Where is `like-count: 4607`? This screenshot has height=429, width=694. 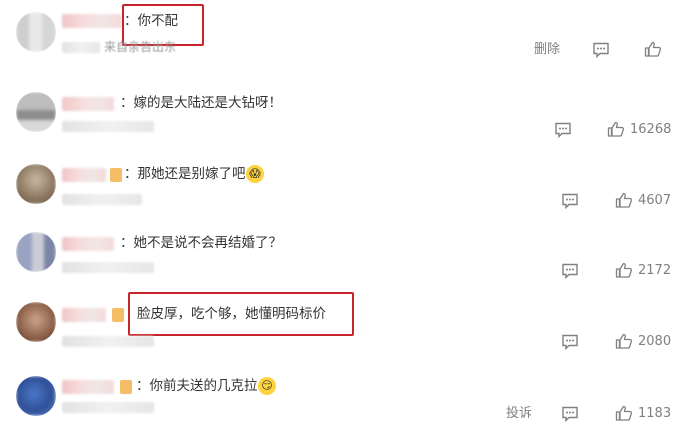 like-count: 4607 is located at coordinates (655, 200).